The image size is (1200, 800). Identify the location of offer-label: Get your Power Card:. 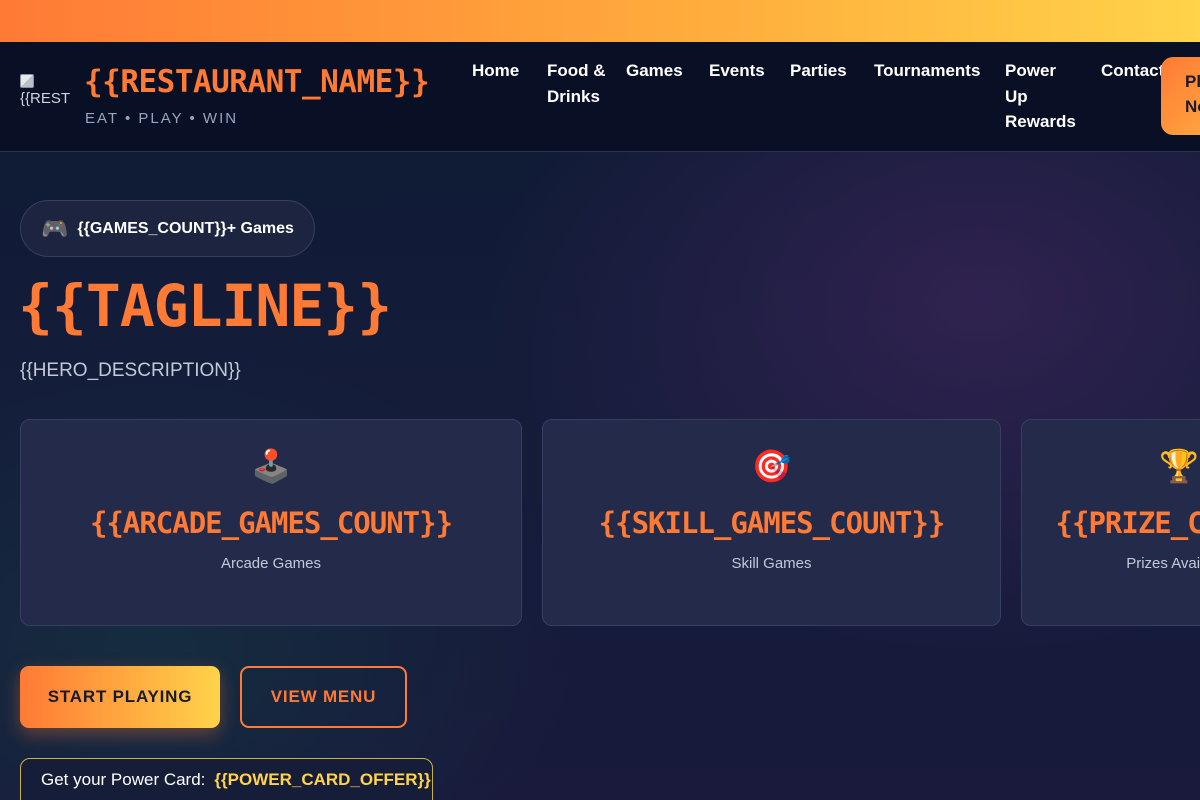
(123, 779).